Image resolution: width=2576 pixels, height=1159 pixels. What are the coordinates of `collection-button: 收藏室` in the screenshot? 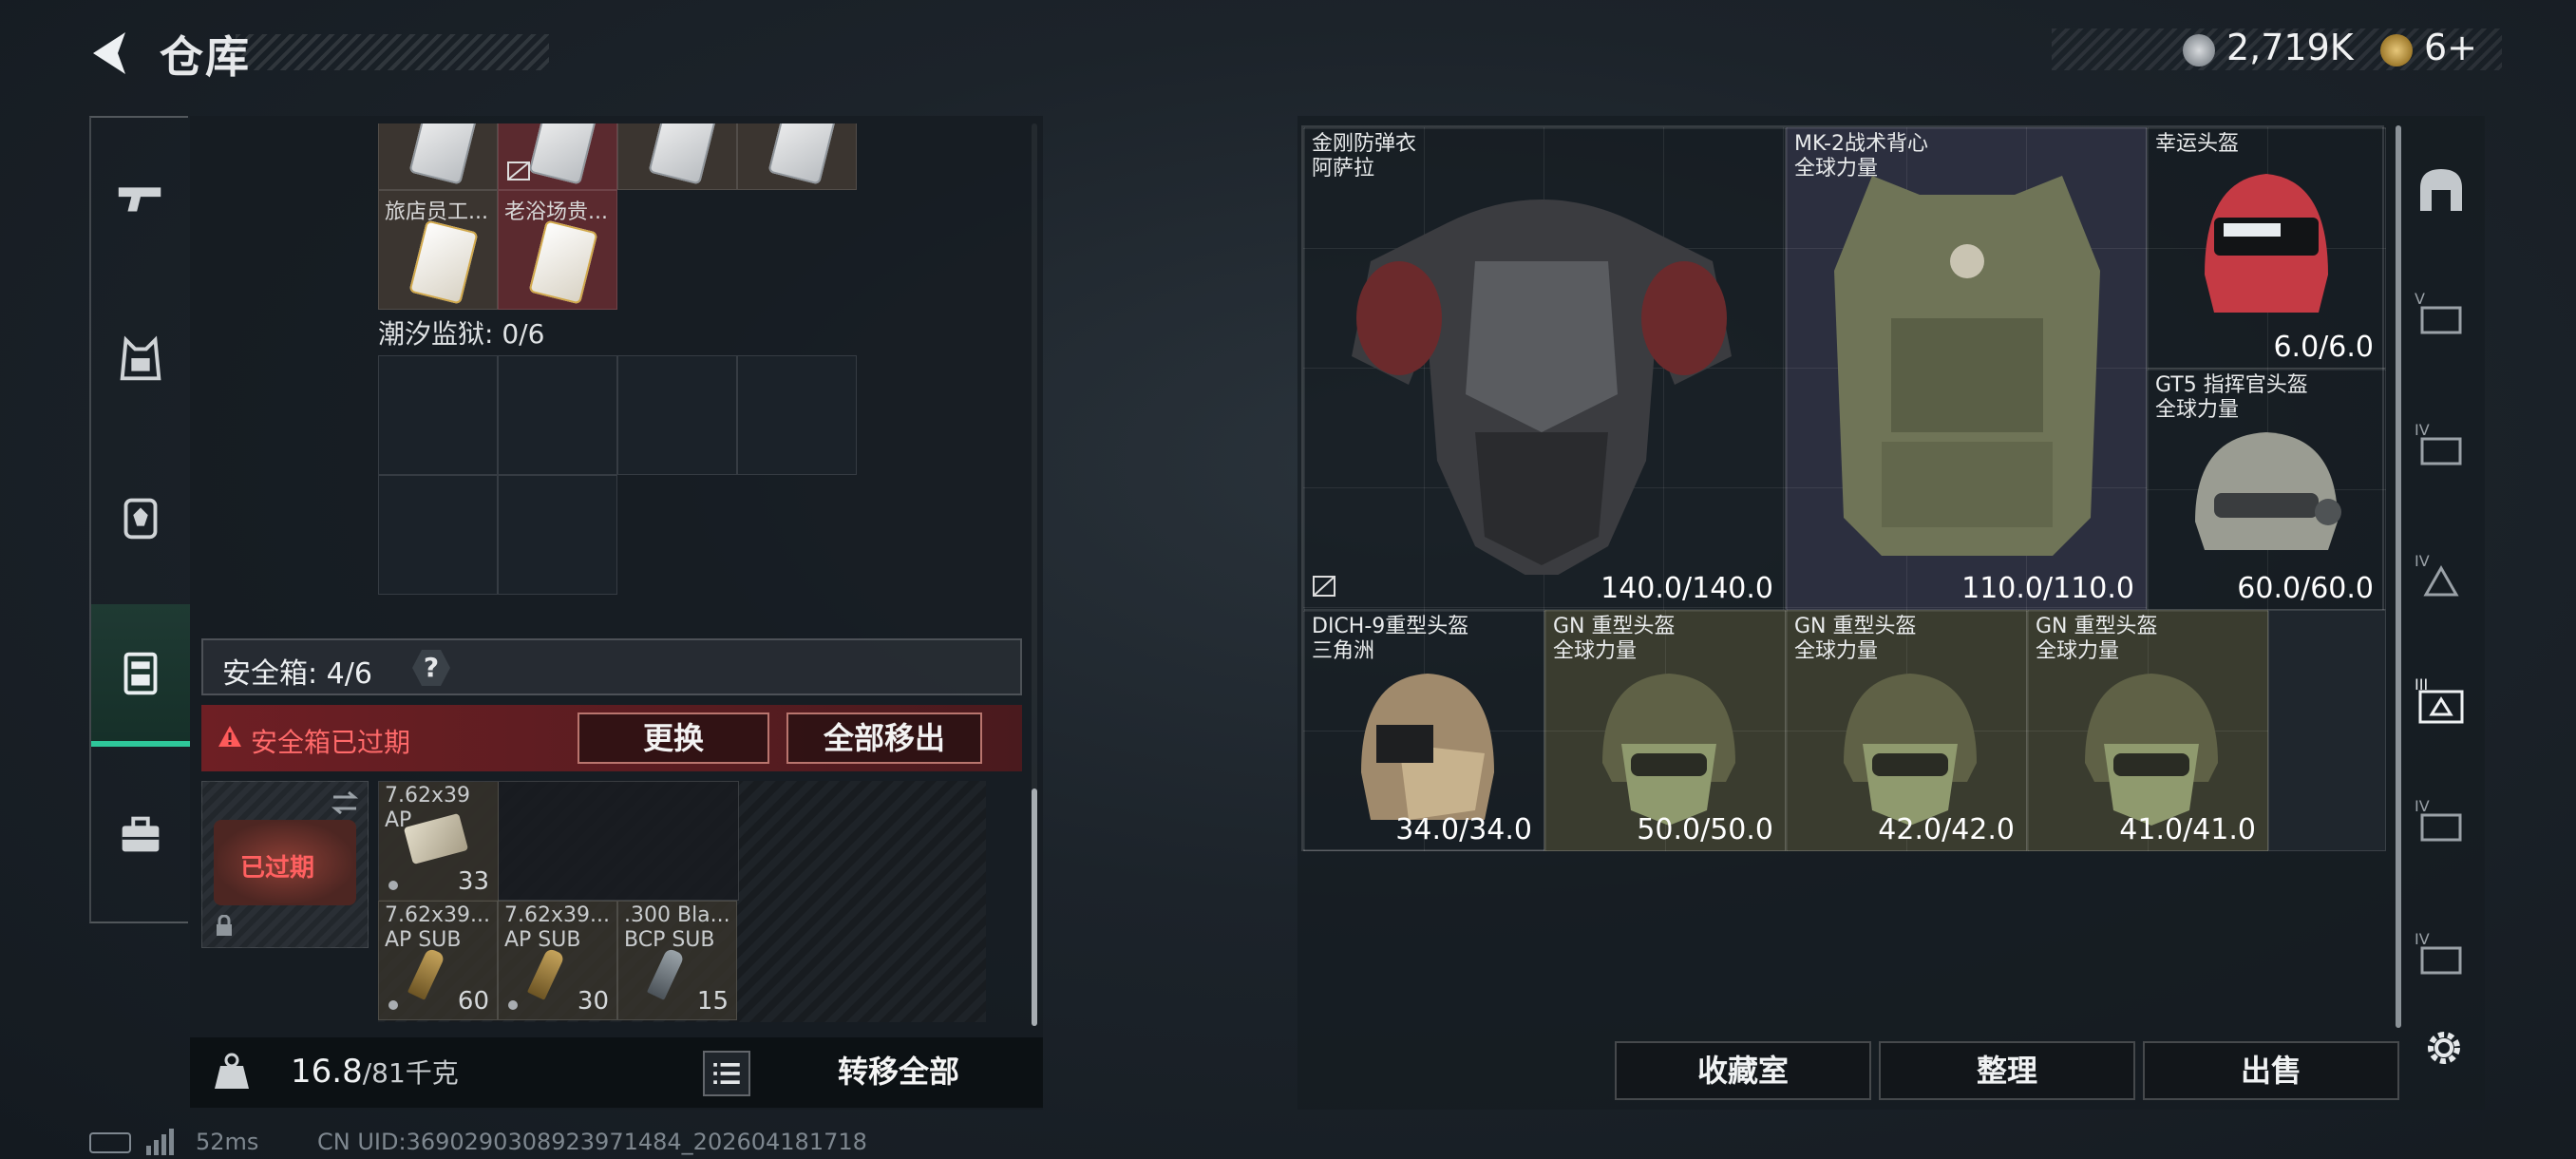 It's located at (1743, 1070).